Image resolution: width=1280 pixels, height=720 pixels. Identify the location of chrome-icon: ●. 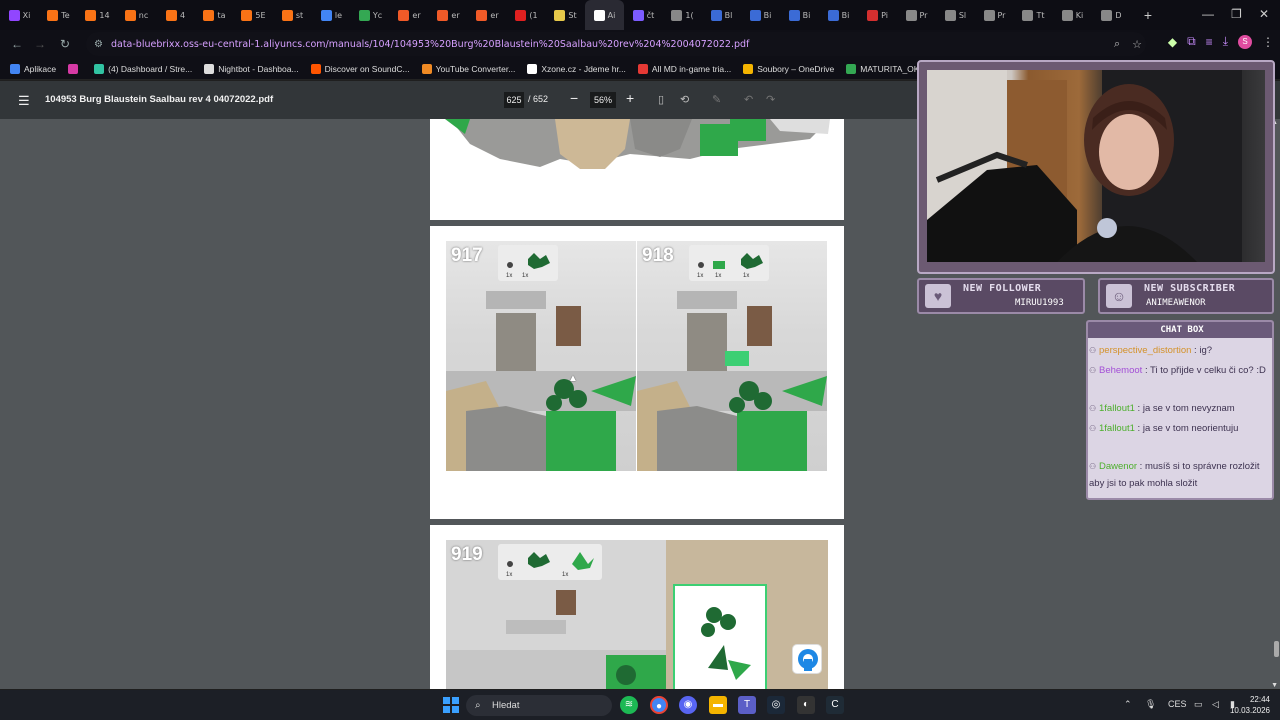
(659, 705).